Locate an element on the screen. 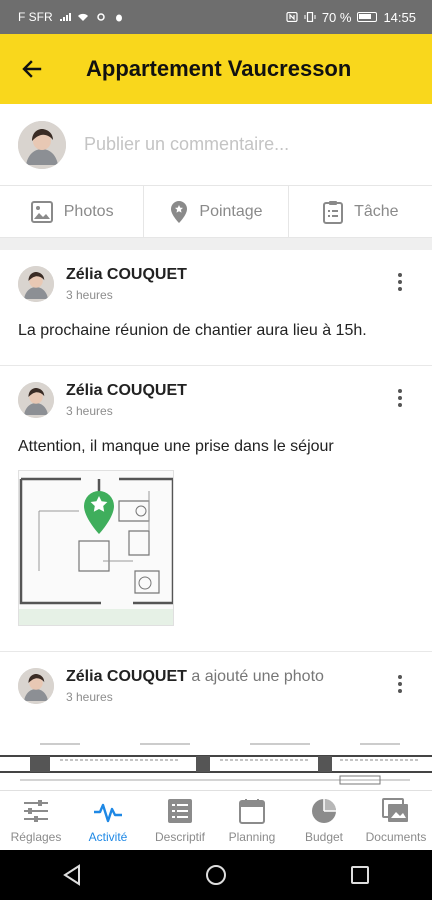 The image size is (432, 900). tab-label: Planning is located at coordinates (252, 837).